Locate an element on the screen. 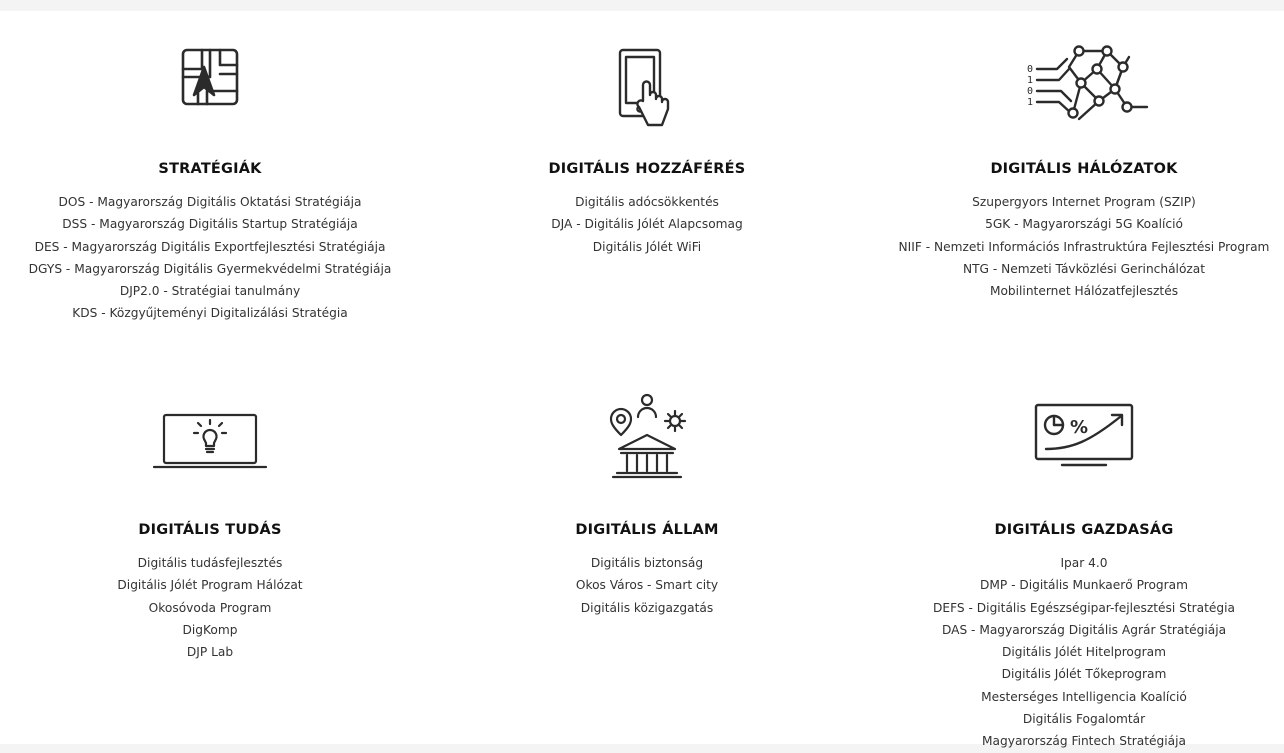 The height and width of the screenshot is (753, 1284). strategy-map-icon is located at coordinates (210, 77).